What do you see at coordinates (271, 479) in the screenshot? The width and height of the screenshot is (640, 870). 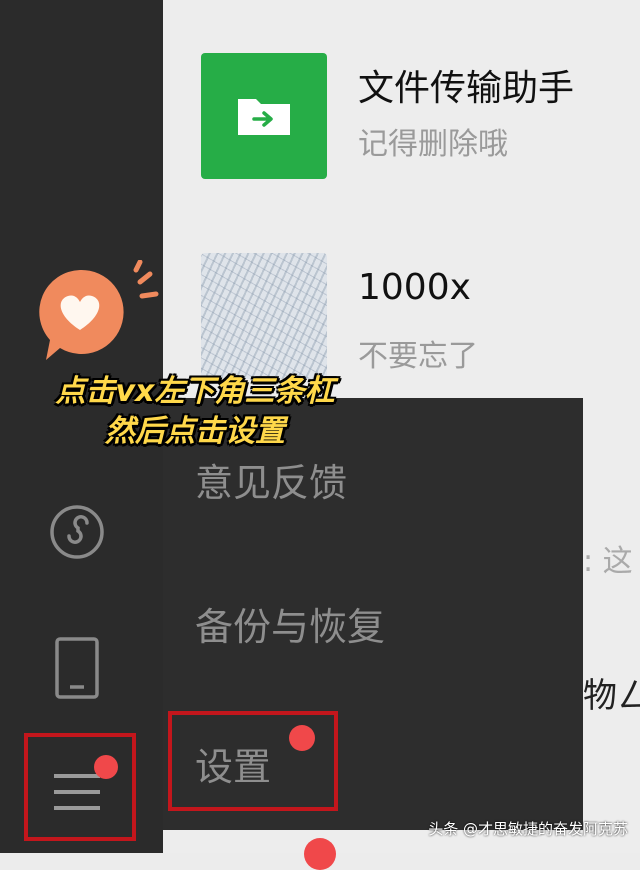 I see `menu-item-feedback: 意见反馈` at bounding box center [271, 479].